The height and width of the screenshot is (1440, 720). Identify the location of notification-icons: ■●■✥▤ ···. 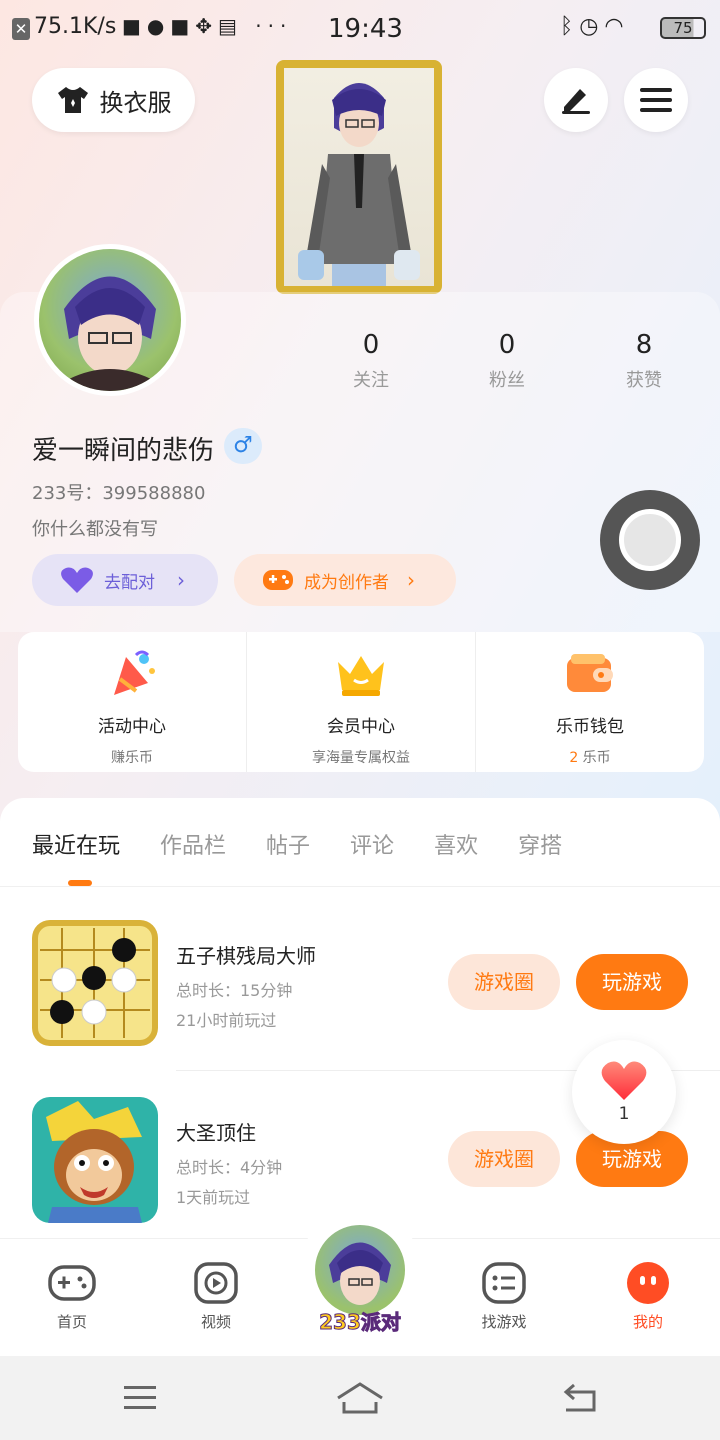
(207, 26).